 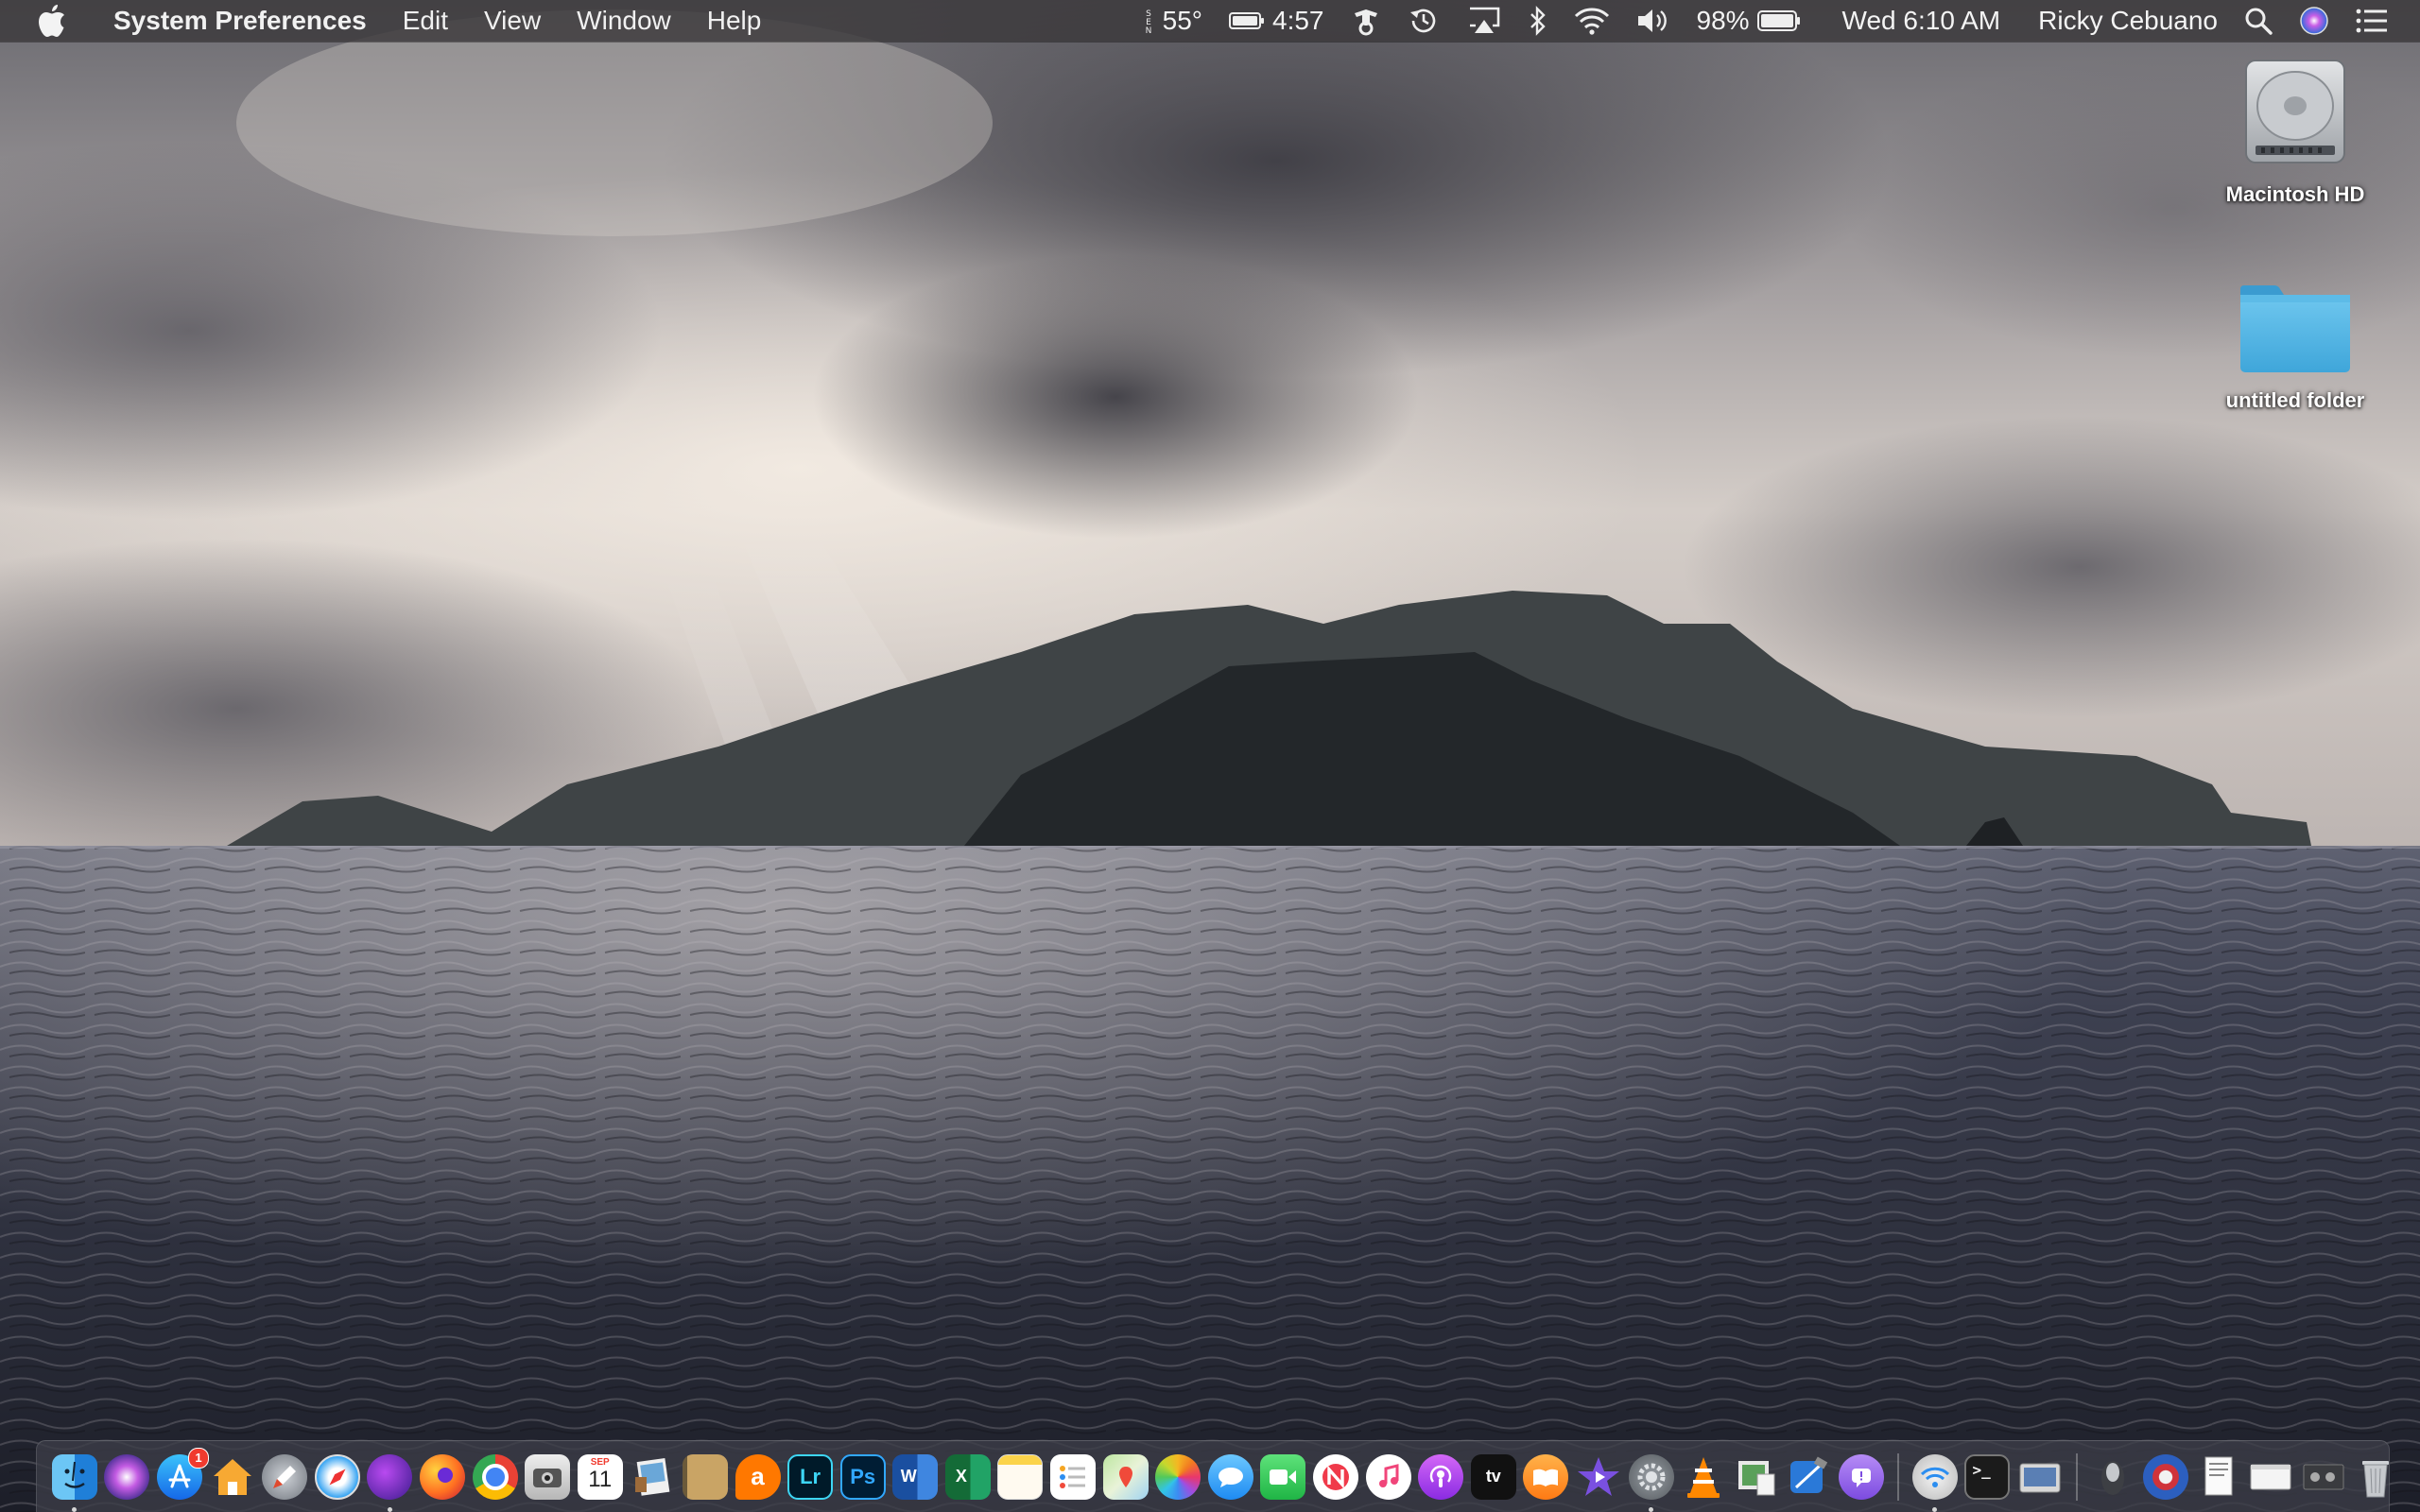 I want to click on dock-imovie-icon, so click(x=1598, y=1477).